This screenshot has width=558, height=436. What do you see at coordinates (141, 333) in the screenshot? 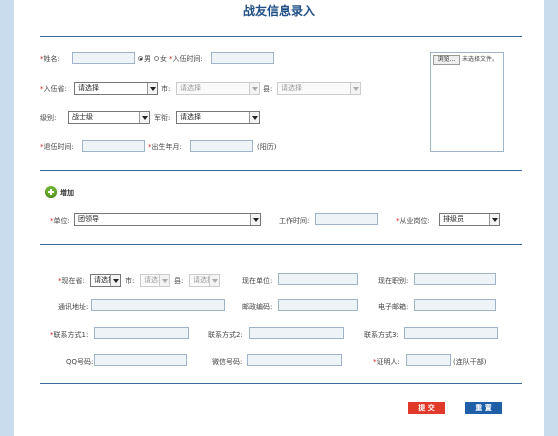
I see `contact1-input` at bounding box center [141, 333].